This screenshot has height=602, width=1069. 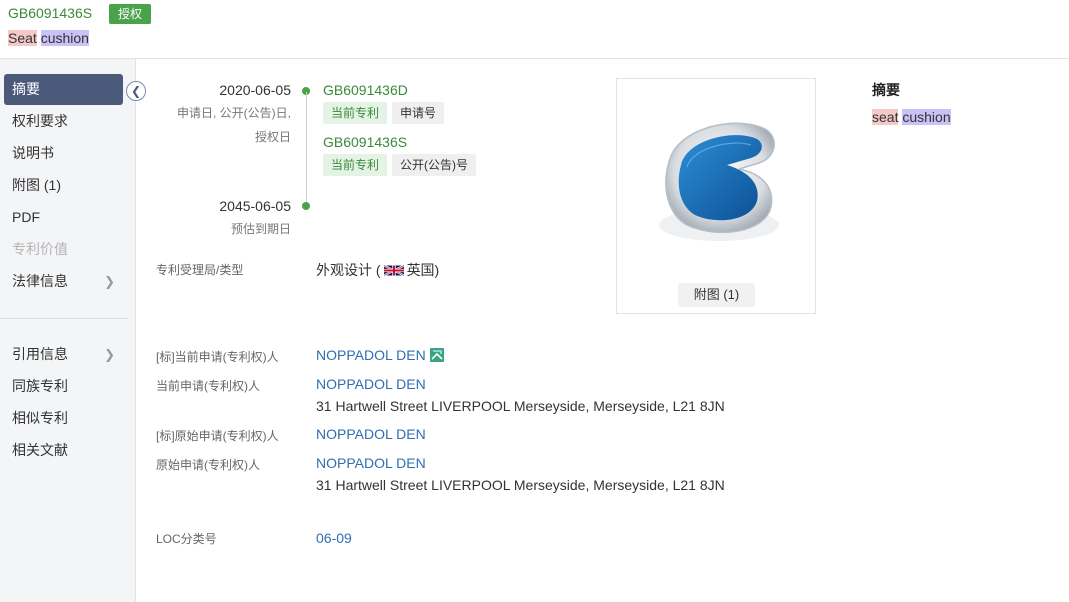 What do you see at coordinates (717, 182) in the screenshot?
I see `seat-cushion-image` at bounding box center [717, 182].